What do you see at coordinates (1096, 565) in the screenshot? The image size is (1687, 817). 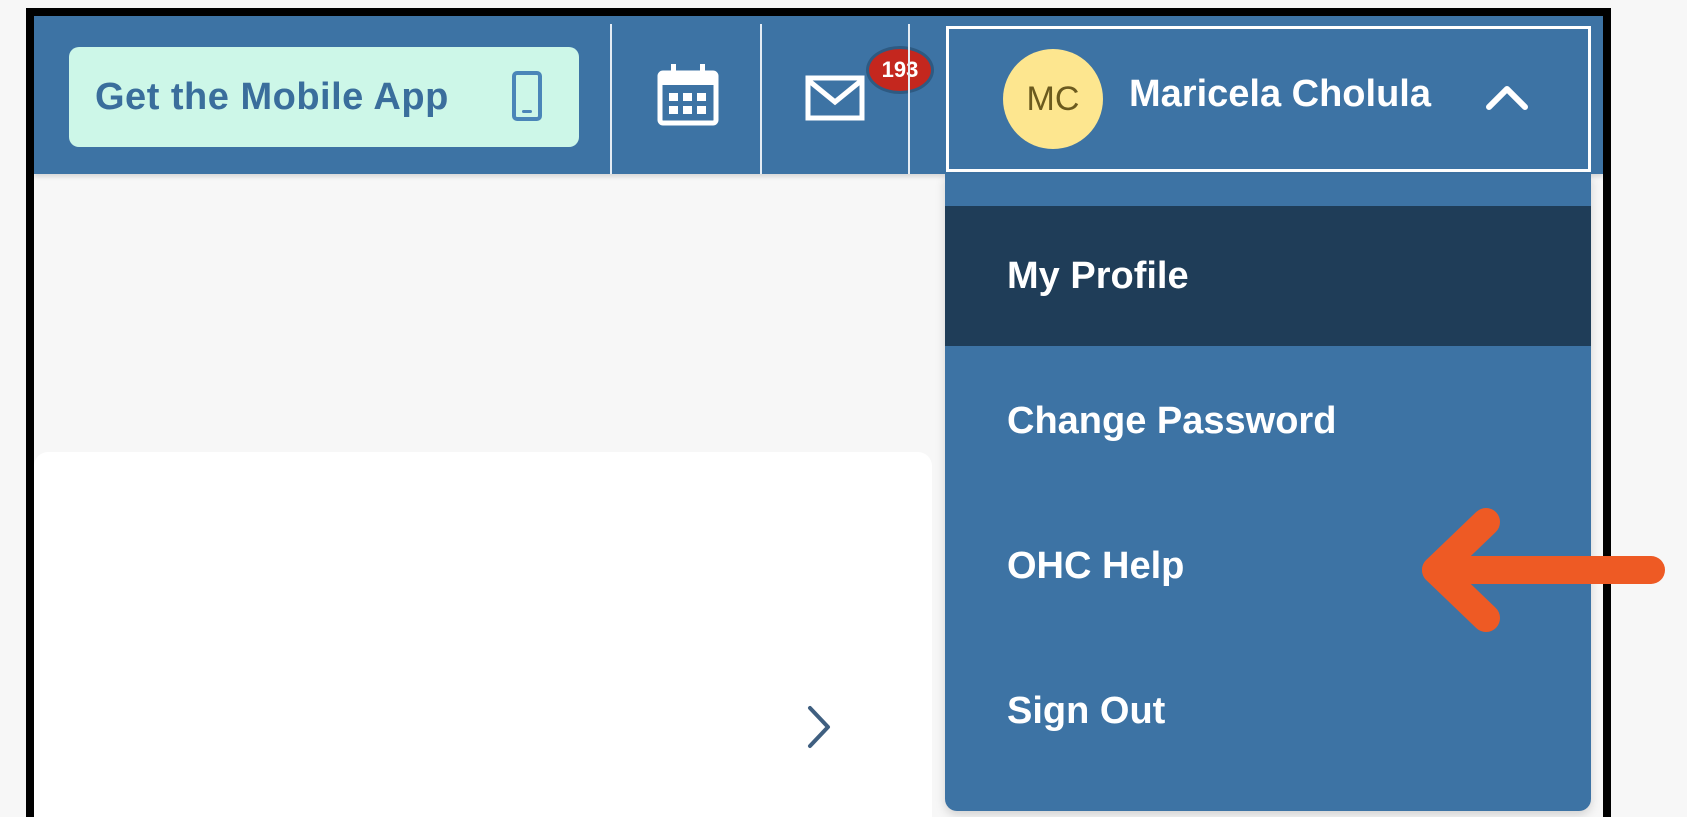 I see `menu-item-label: OHC Help` at bounding box center [1096, 565].